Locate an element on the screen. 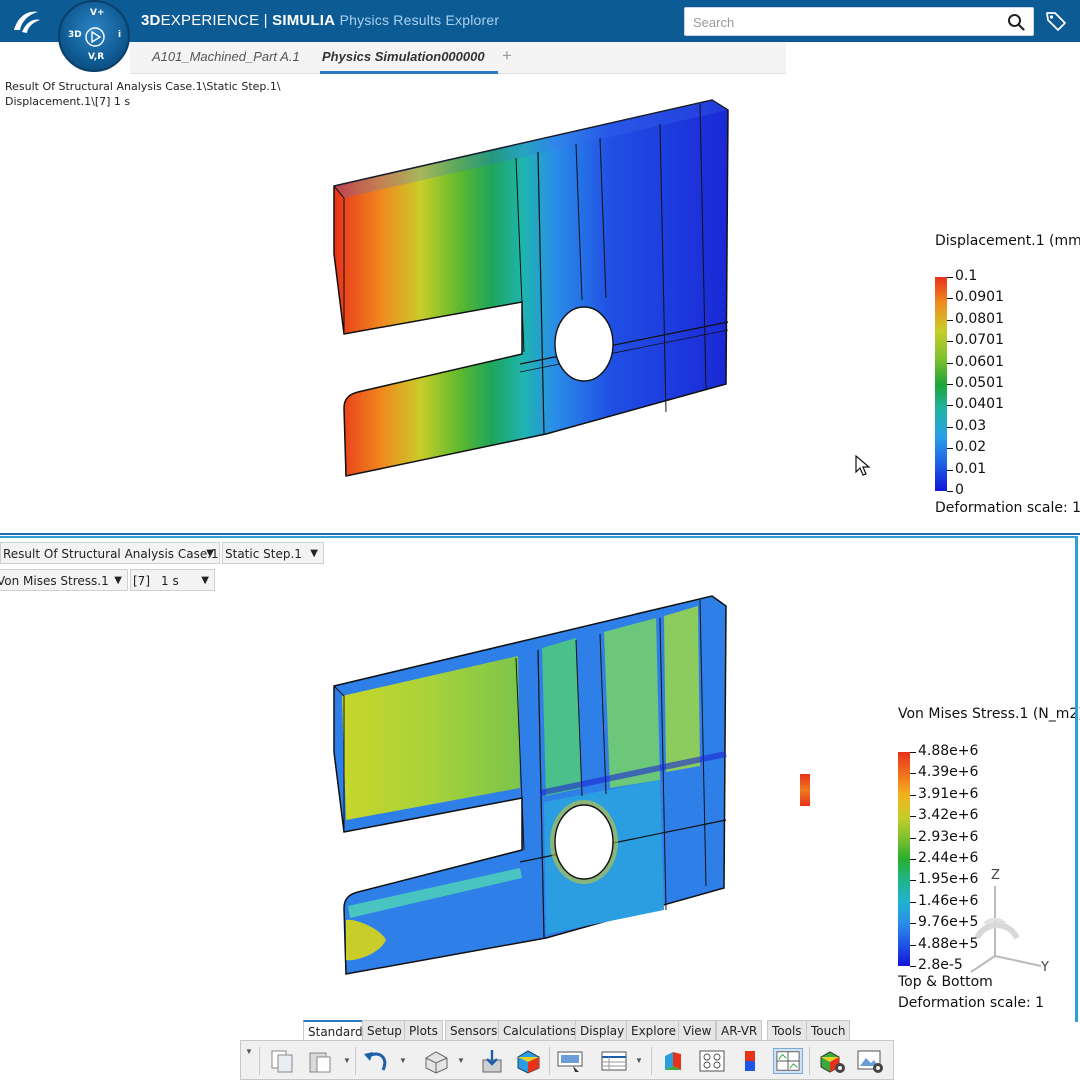  displacement-deformation-scale: Deformation scale: 1 is located at coordinates (1007, 508).